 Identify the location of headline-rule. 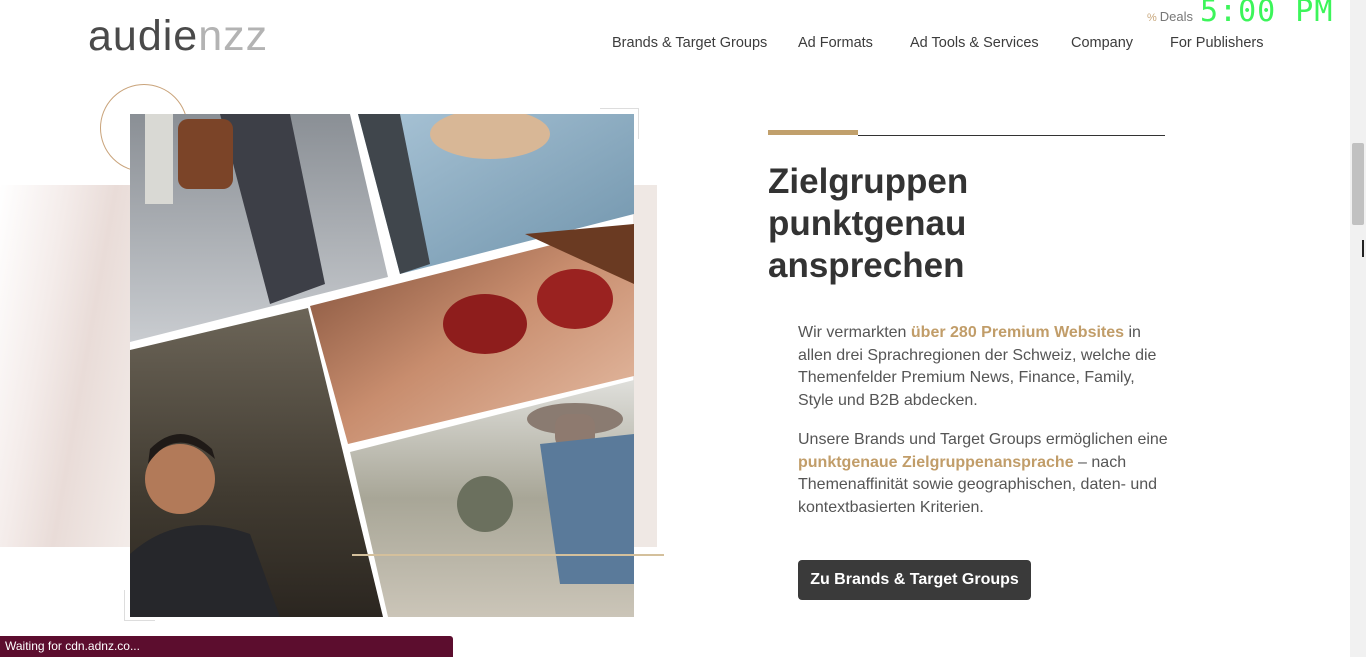
(1011, 135).